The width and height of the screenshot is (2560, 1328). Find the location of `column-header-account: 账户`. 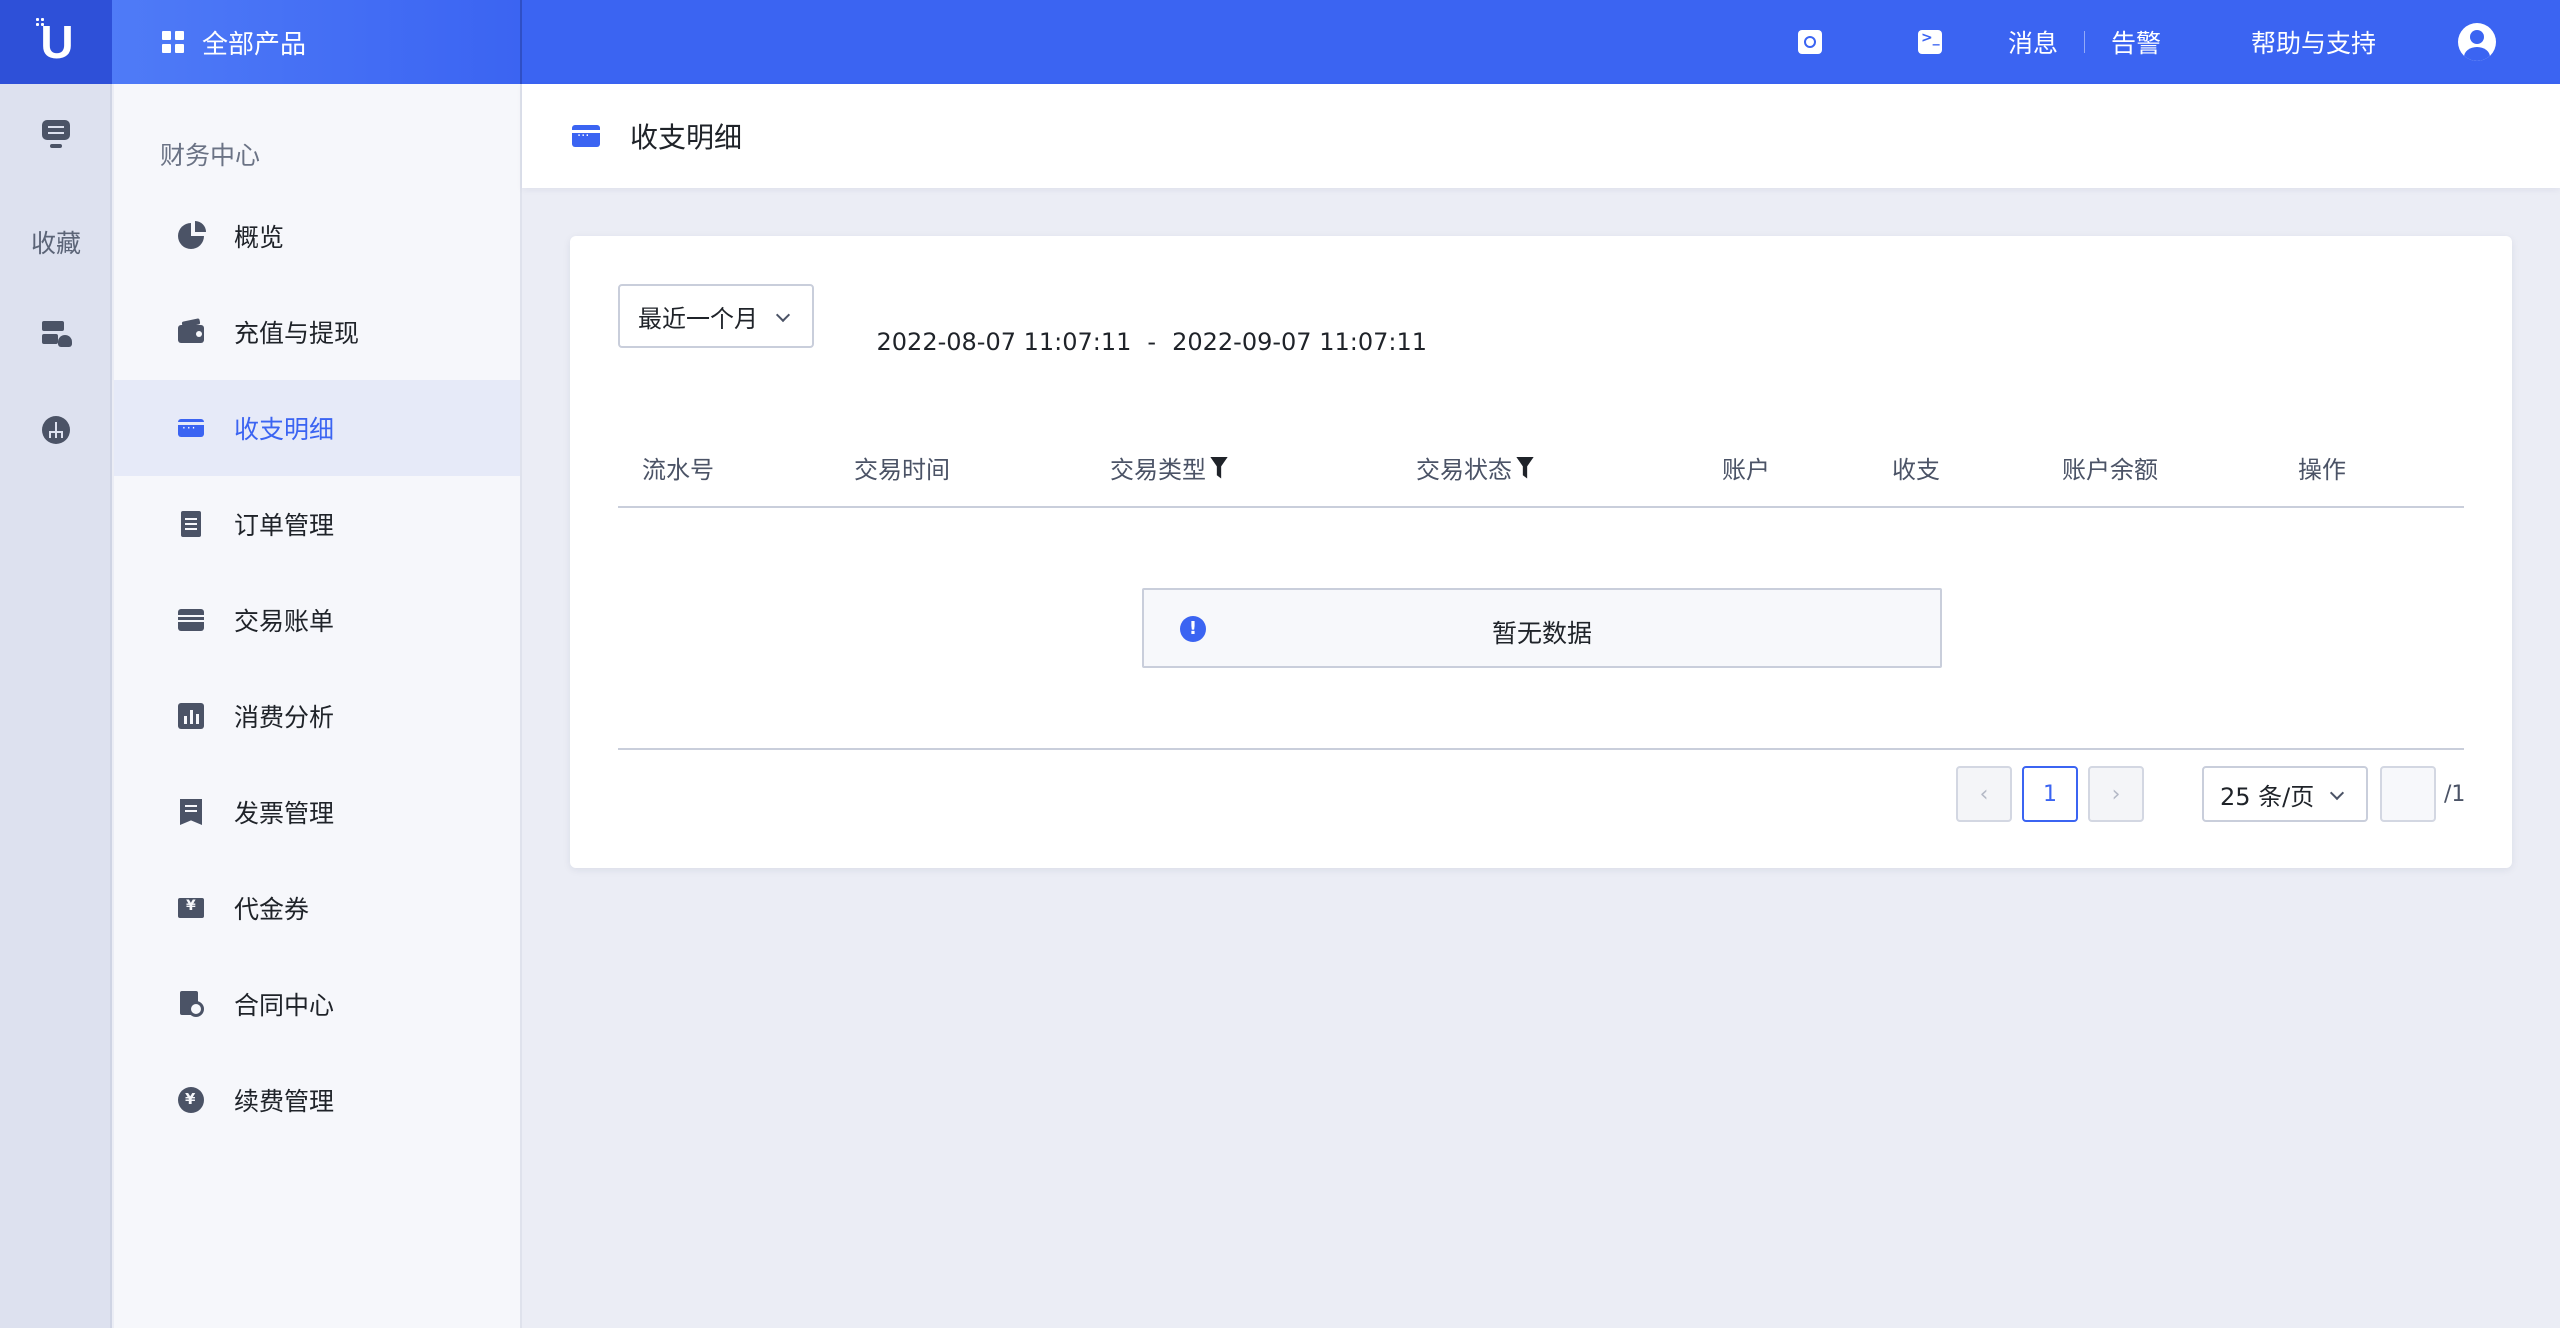

column-header-account: 账户 is located at coordinates (1746, 467).